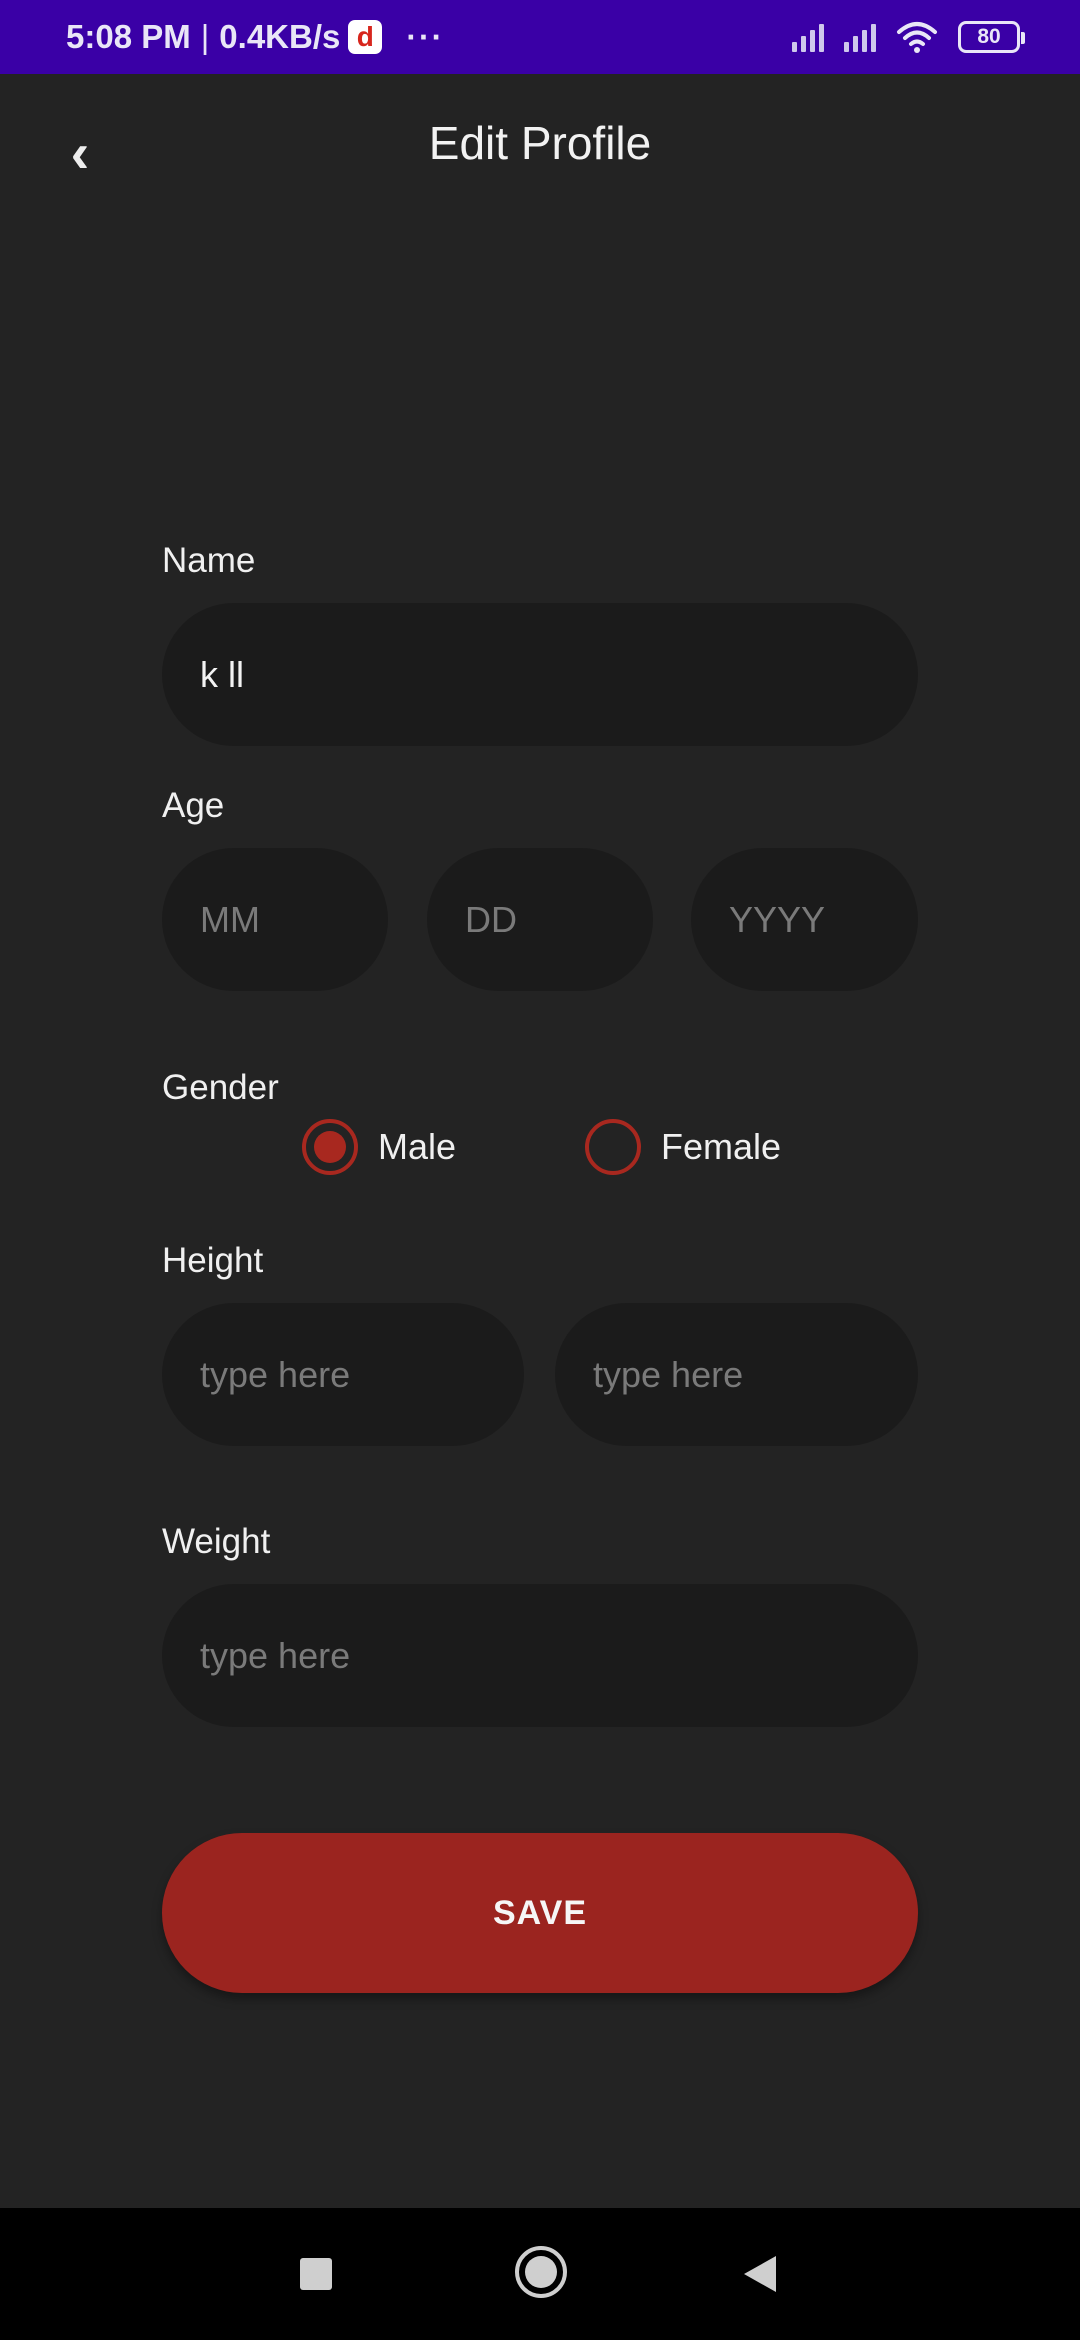 The width and height of the screenshot is (1080, 2340). What do you see at coordinates (540, 37) in the screenshot?
I see `status-bar: 5:08 PM | 0.4KB/s d ··· 80` at bounding box center [540, 37].